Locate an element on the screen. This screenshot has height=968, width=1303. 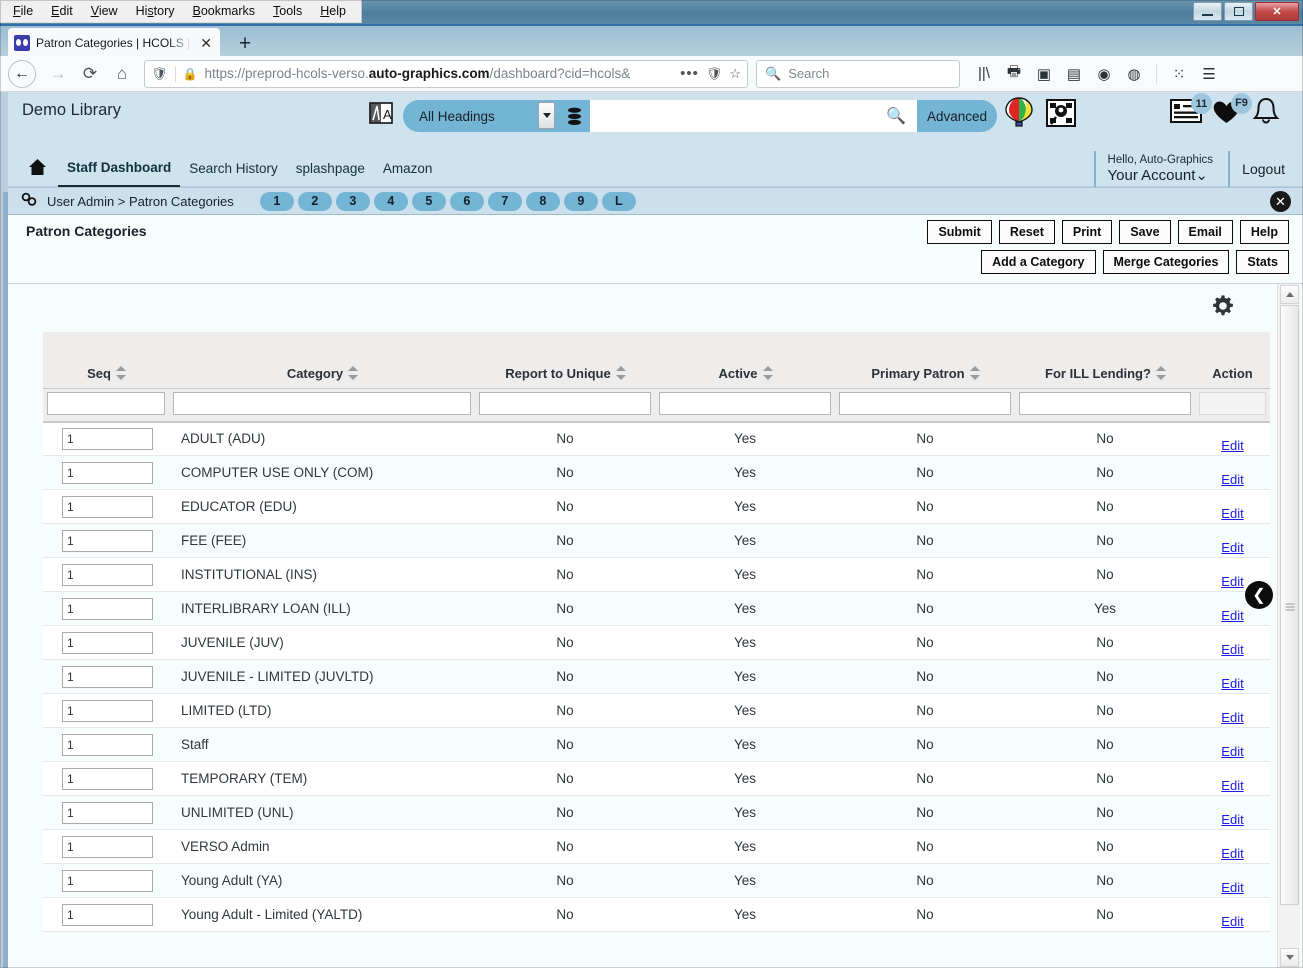
forward-button: → is located at coordinates (58, 74).